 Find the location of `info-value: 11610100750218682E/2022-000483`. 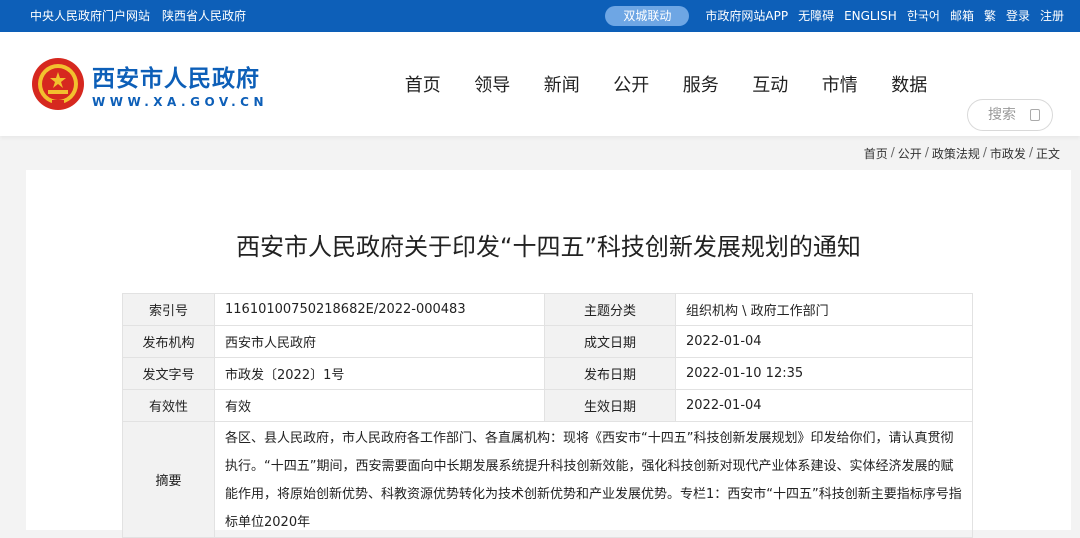

info-value: 11610100750218682E/2022-000483 is located at coordinates (379, 309).